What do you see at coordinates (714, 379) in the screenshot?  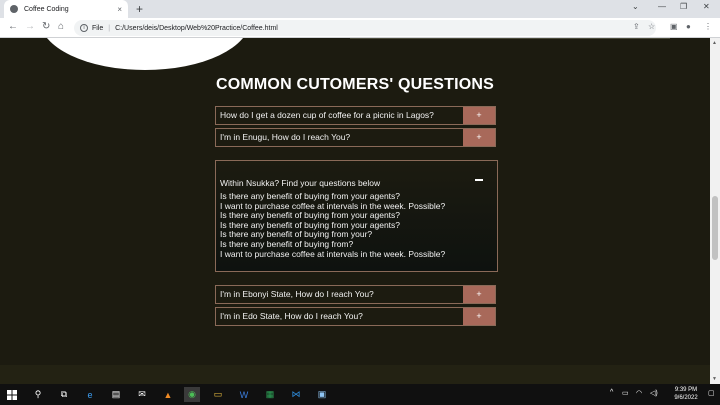 I see `scroll-down-icon: ▼` at bounding box center [714, 379].